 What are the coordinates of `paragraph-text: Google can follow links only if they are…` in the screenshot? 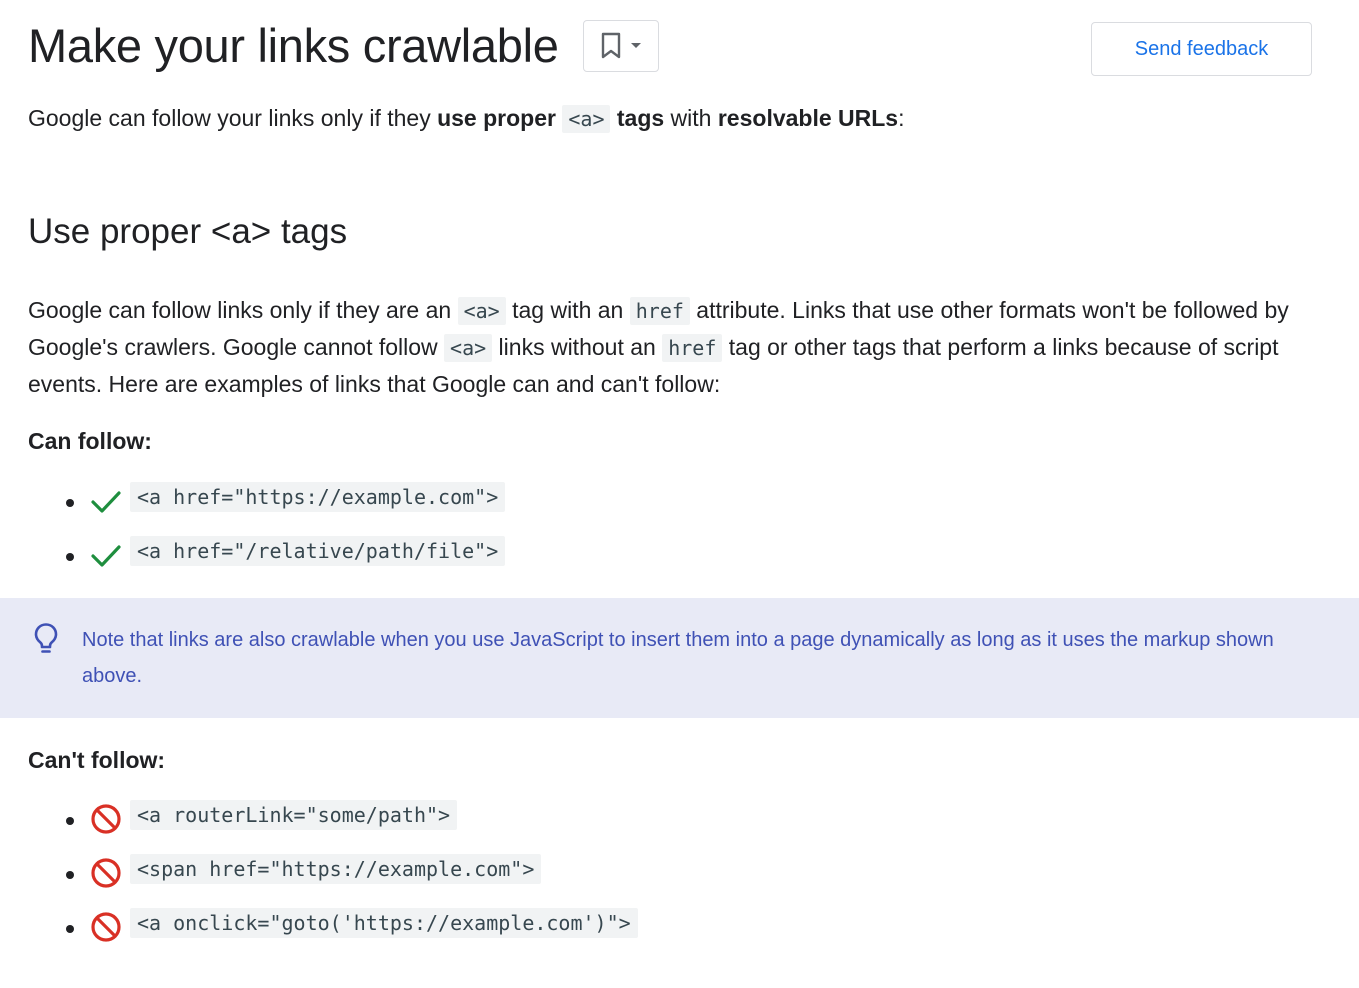 It's located at (243, 310).